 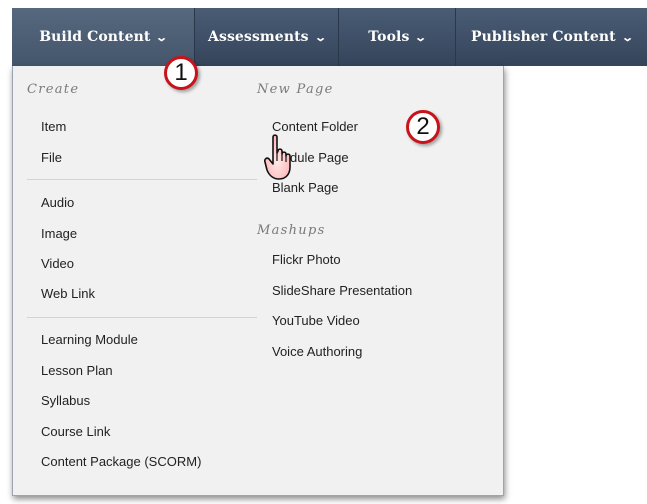 What do you see at coordinates (306, 259) in the screenshot?
I see `menu-item-flickr-photo: Flickr Photo` at bounding box center [306, 259].